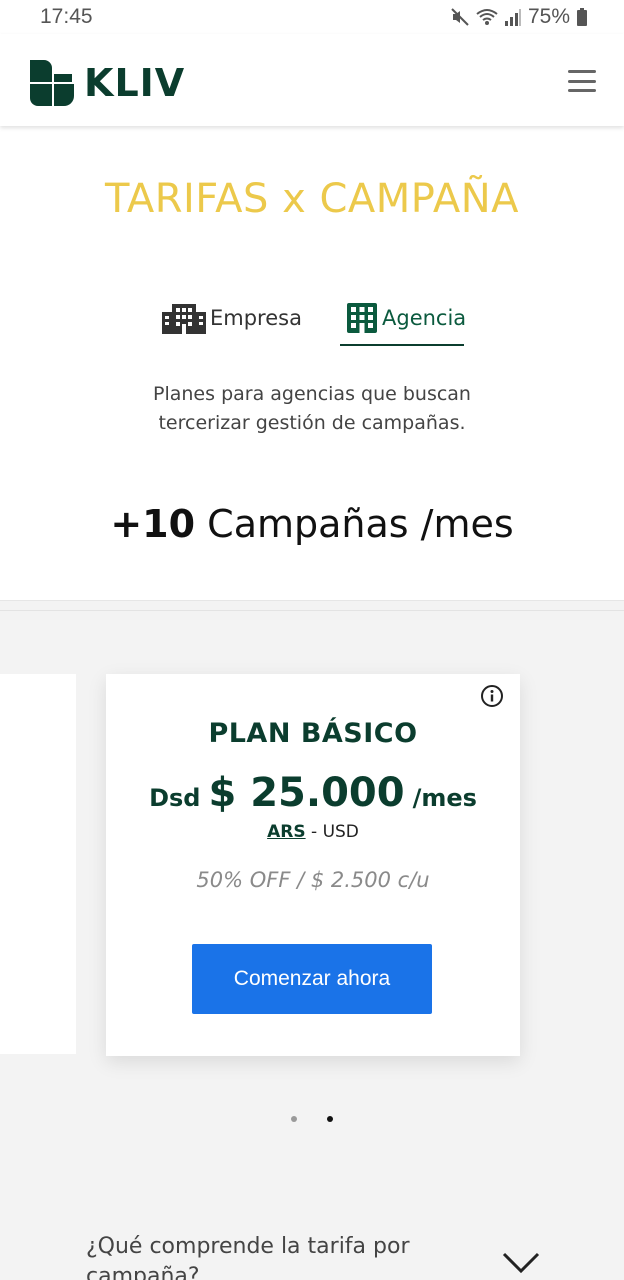 The image size is (624, 1280). Describe the element at coordinates (460, 17) in the screenshot. I see `mute-icon` at that location.